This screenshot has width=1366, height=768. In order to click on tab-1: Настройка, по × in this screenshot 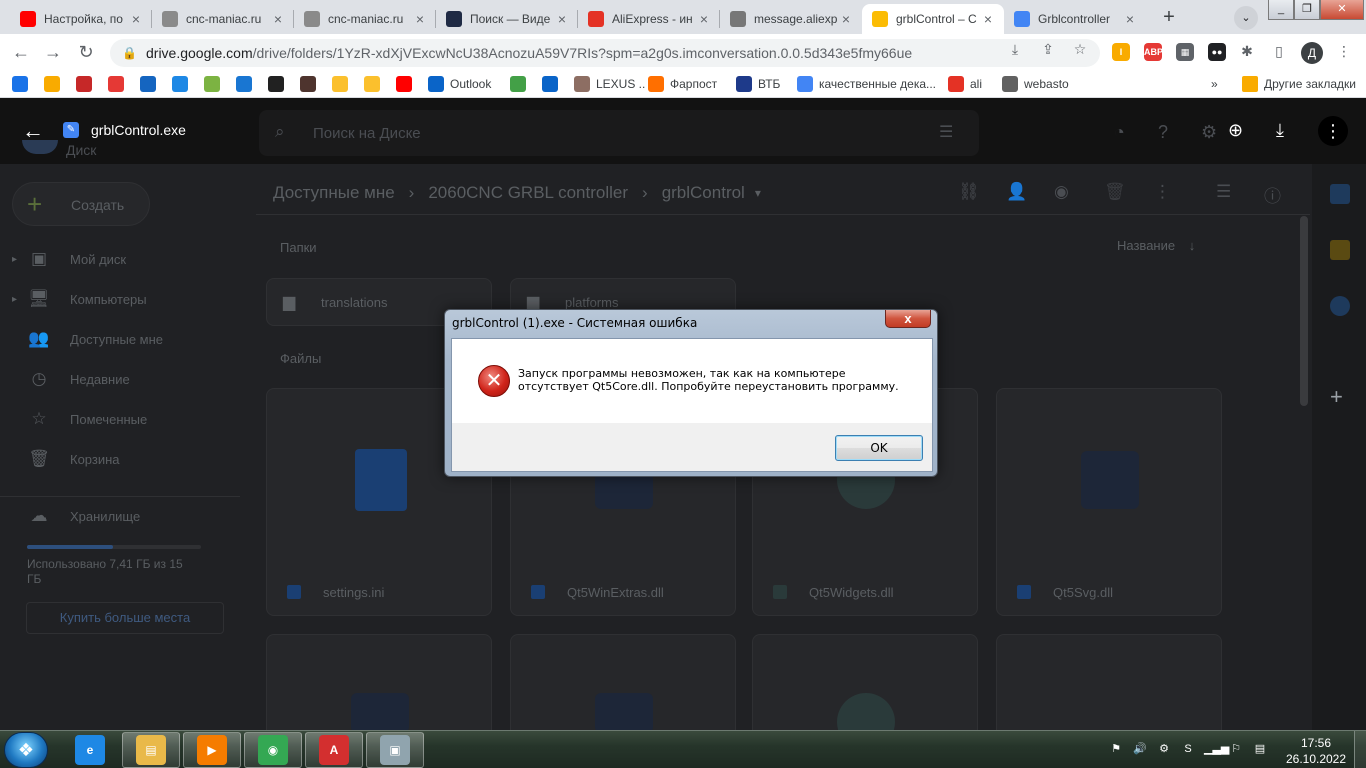, I will do `click(81, 19)`.